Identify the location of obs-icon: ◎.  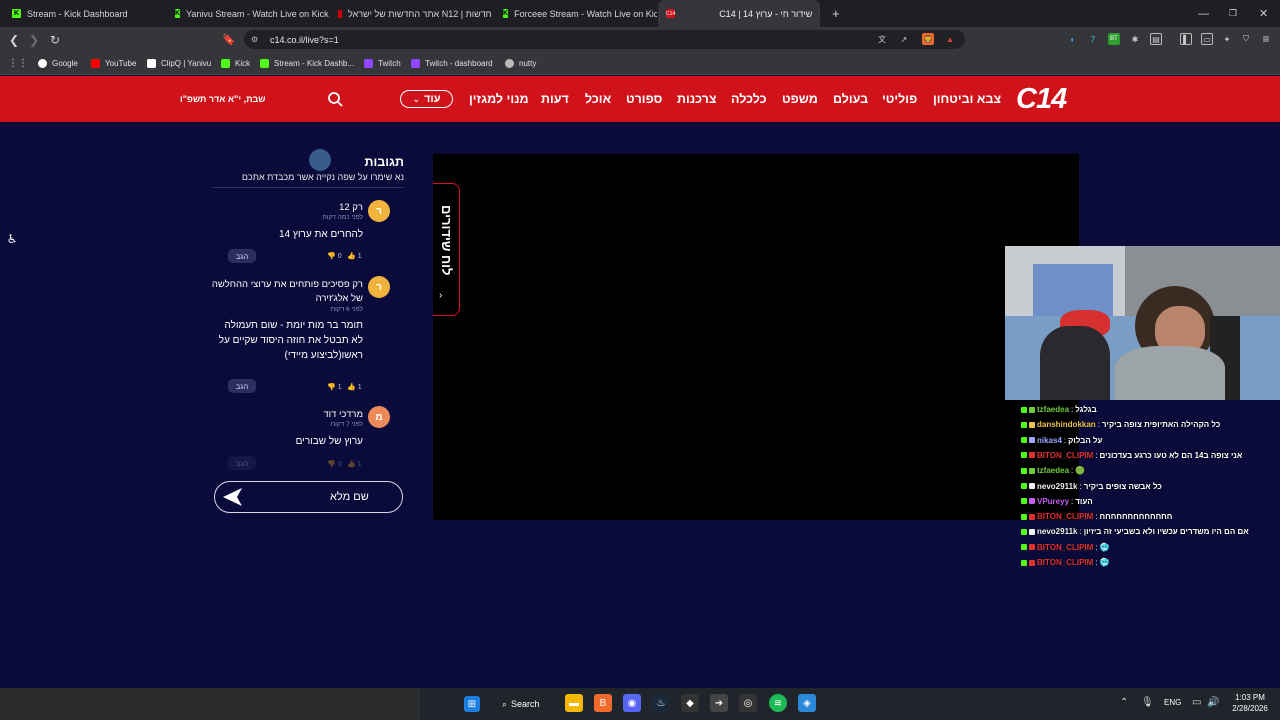
(748, 703).